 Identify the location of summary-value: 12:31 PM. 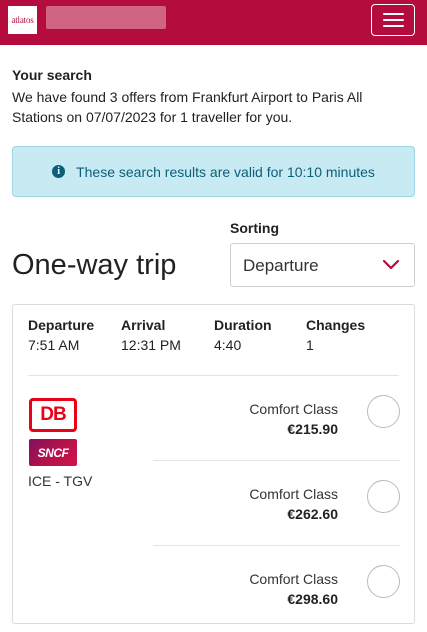
(151, 345).